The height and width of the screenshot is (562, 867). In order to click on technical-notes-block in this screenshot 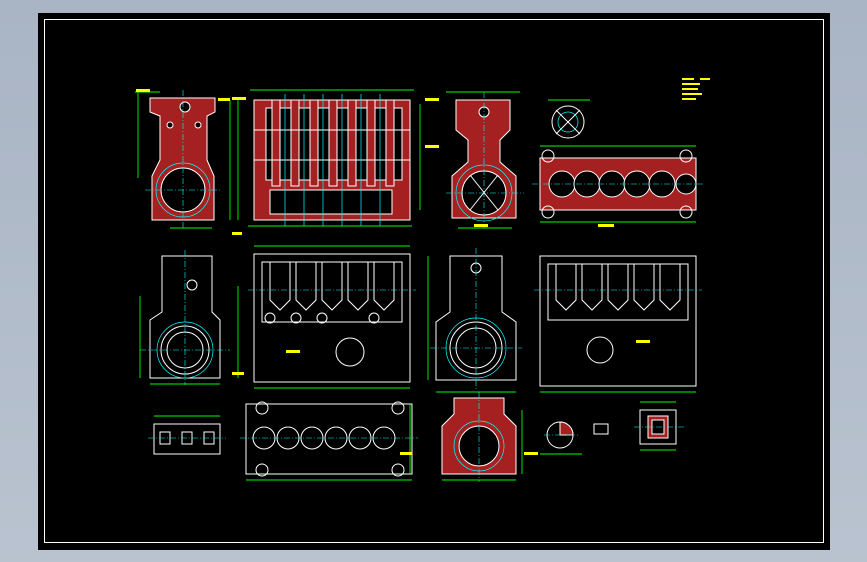, I will do `click(696, 89)`.